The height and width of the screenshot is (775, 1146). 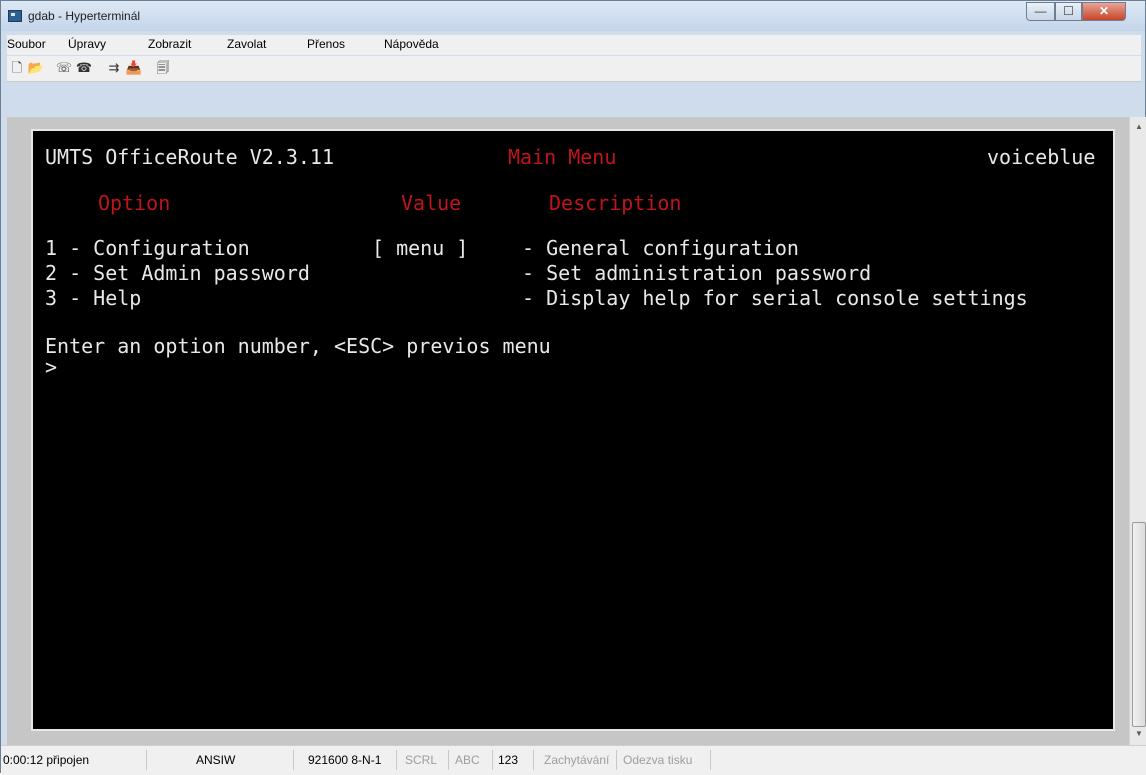 What do you see at coordinates (562, 157) in the screenshot?
I see `terminal-menu-title: Main Menu` at bounding box center [562, 157].